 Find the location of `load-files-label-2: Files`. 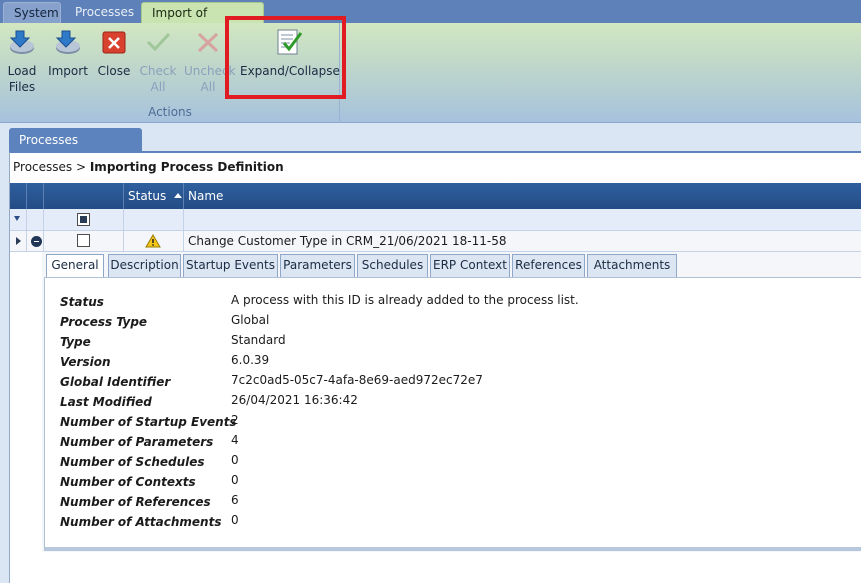

load-files-label-2: Files is located at coordinates (22, 87).